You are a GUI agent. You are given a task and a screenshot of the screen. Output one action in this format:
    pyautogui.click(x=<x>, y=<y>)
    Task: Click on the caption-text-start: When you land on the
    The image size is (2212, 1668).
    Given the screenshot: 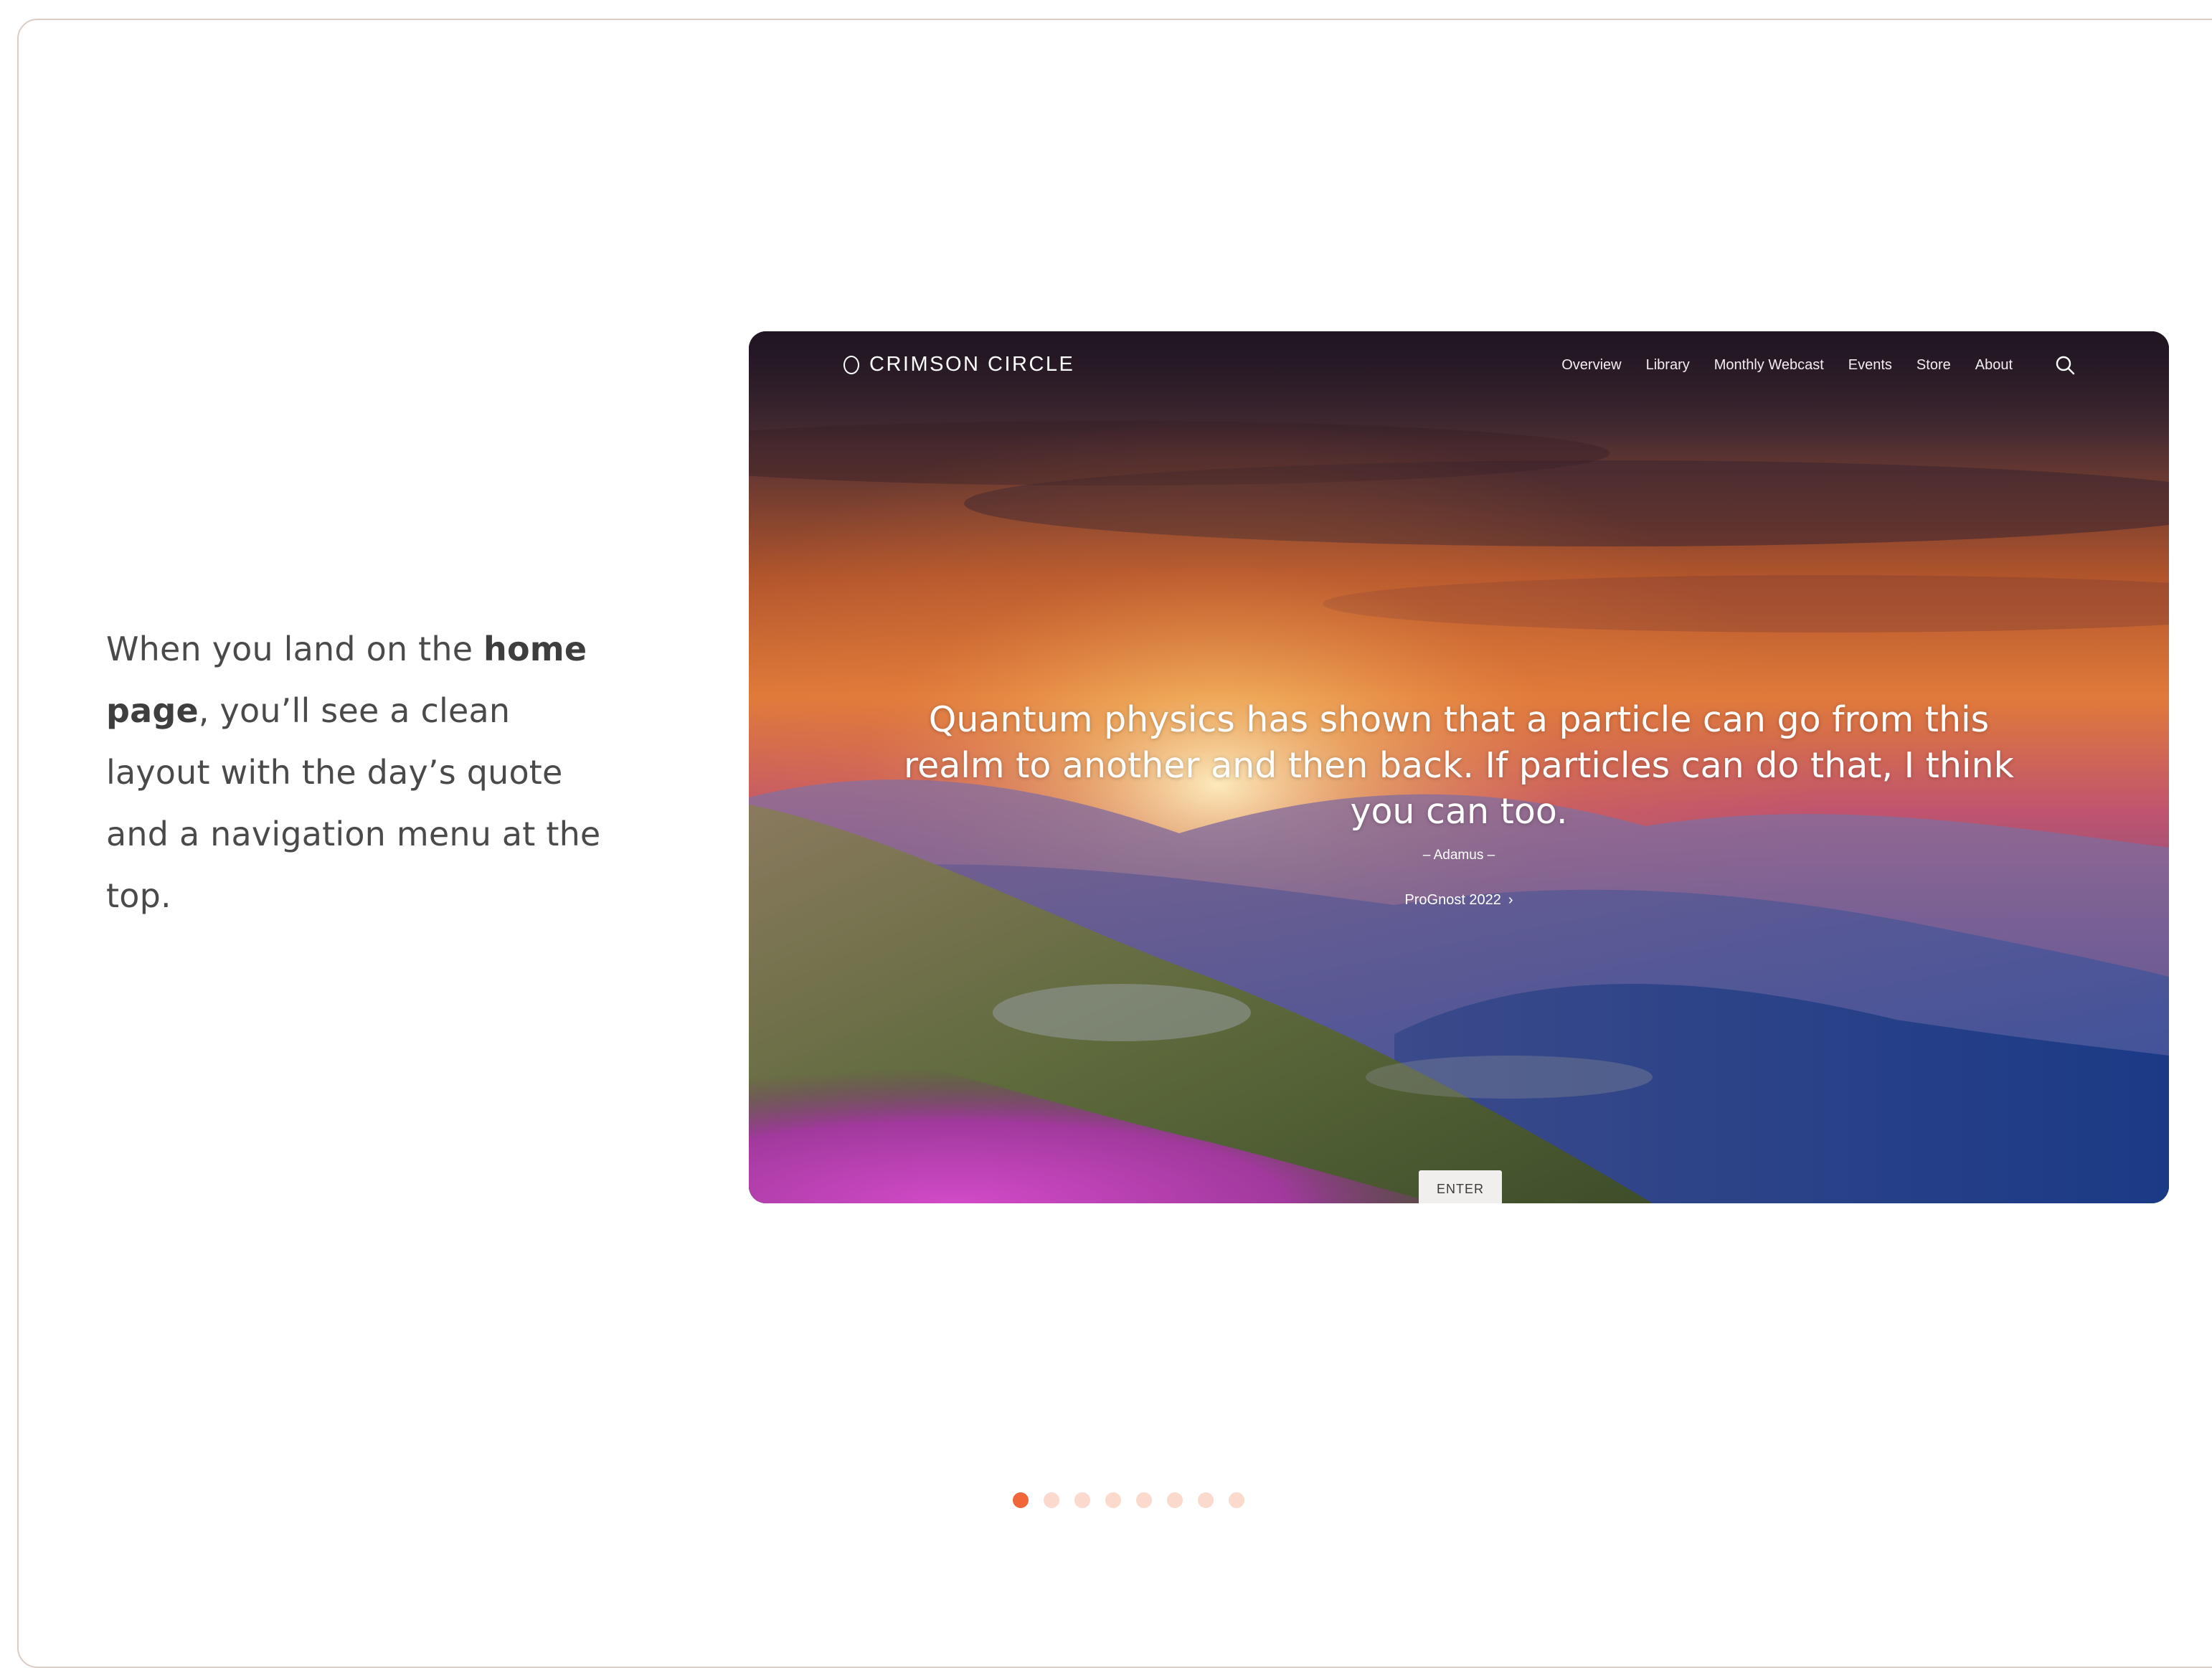 What is the action you would take?
    pyautogui.click(x=295, y=649)
    